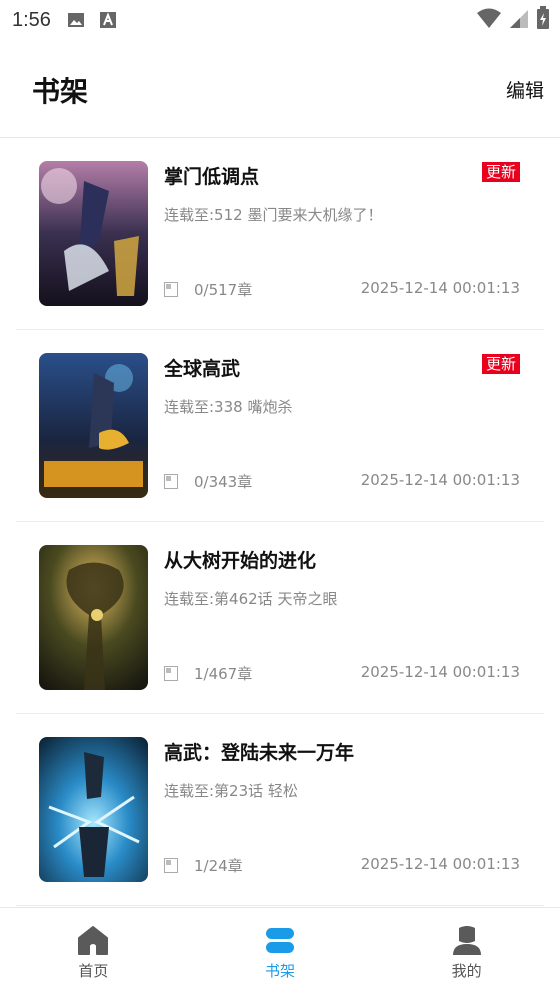  What do you see at coordinates (223, 482) in the screenshot?
I see `progress-text: 0/343章` at bounding box center [223, 482].